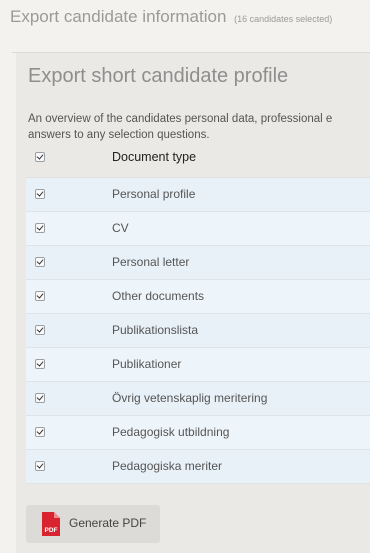 This screenshot has height=553, width=370. What do you see at coordinates (198, 365) in the screenshot?
I see `table-row: Publikationer` at bounding box center [198, 365].